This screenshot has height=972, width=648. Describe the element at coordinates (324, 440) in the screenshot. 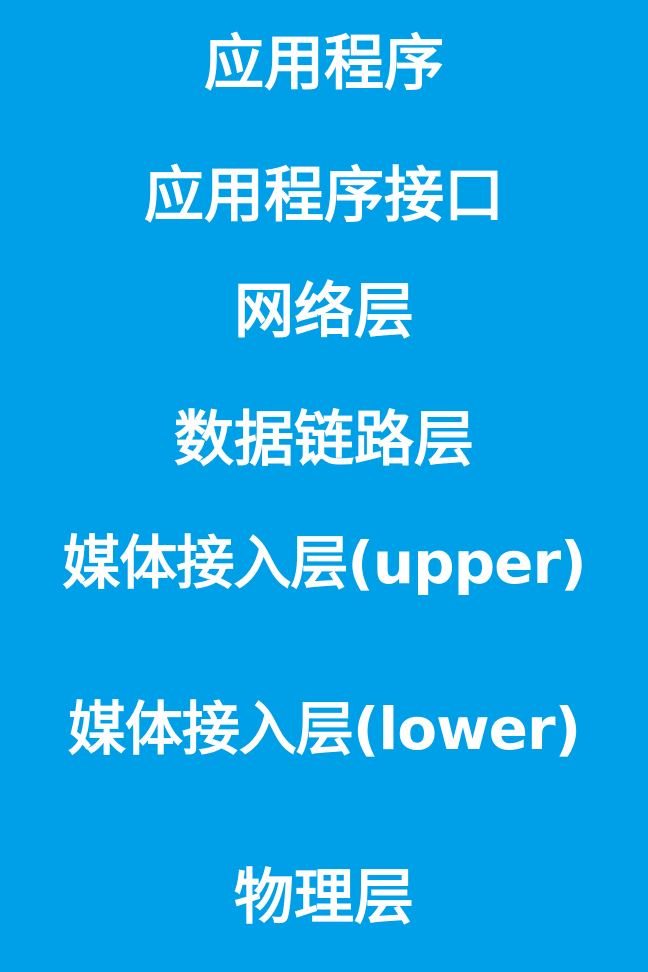

I see `layer-data-link: 数据链路层` at that location.